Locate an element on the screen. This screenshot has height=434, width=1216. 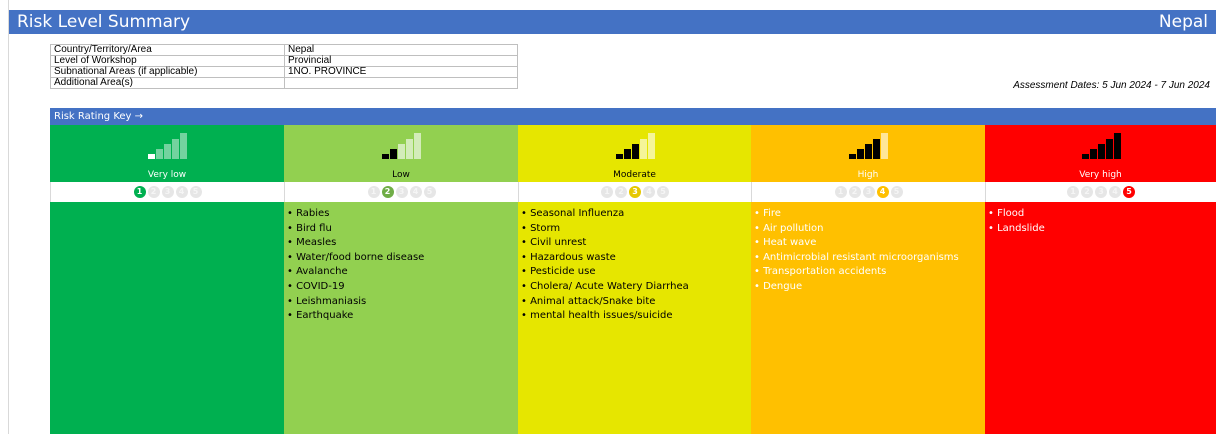
risk-column-header: Moderate is located at coordinates (634, 153).